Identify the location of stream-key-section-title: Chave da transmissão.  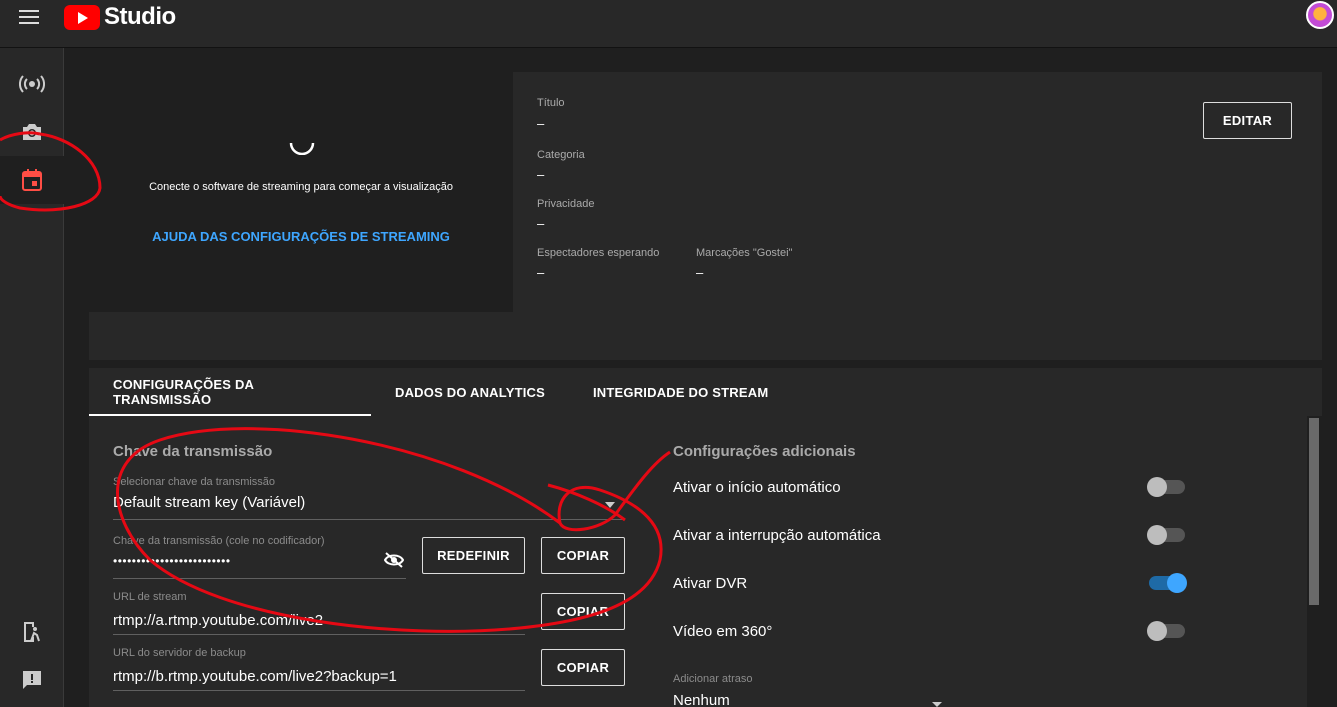
(193, 451).